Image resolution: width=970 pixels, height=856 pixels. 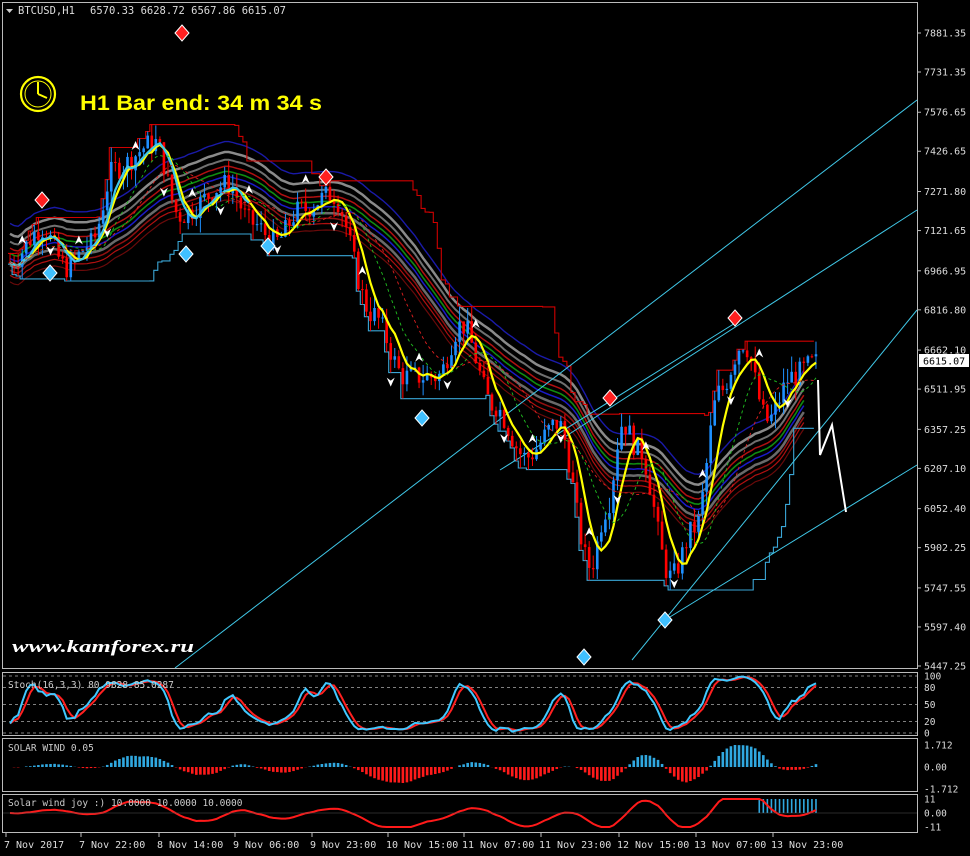 What do you see at coordinates (112, 845) in the screenshot?
I see `time-tick-label: 7 Nov 22:00` at bounding box center [112, 845].